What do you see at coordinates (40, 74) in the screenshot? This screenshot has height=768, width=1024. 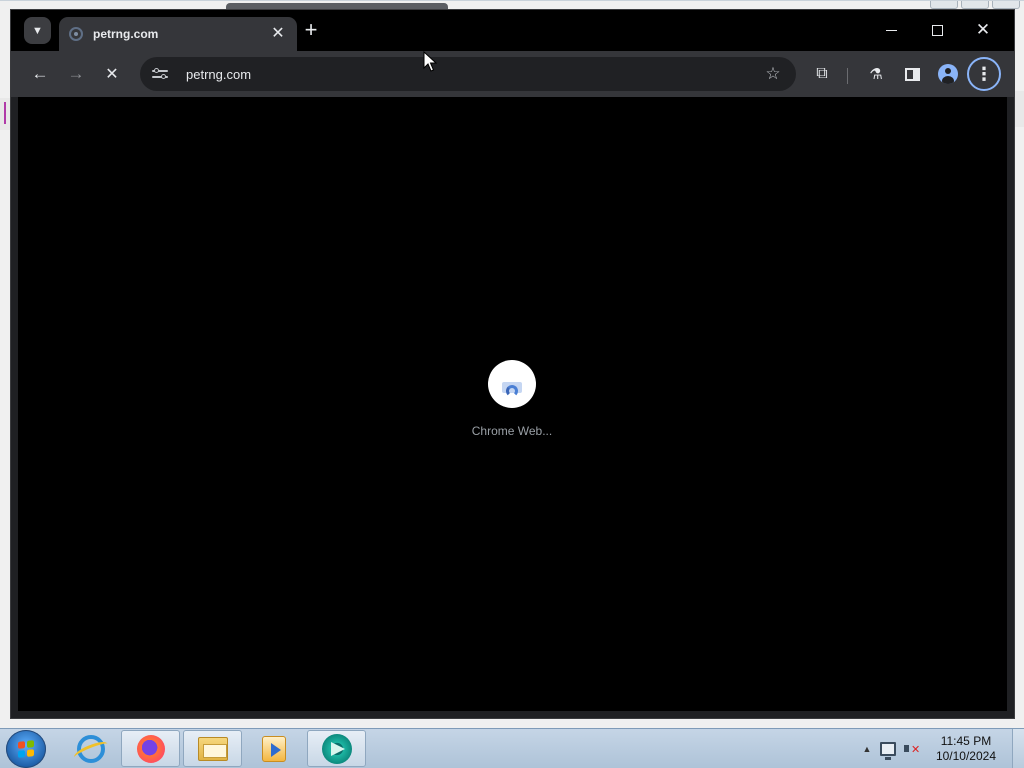 I see `back-button: ←` at bounding box center [40, 74].